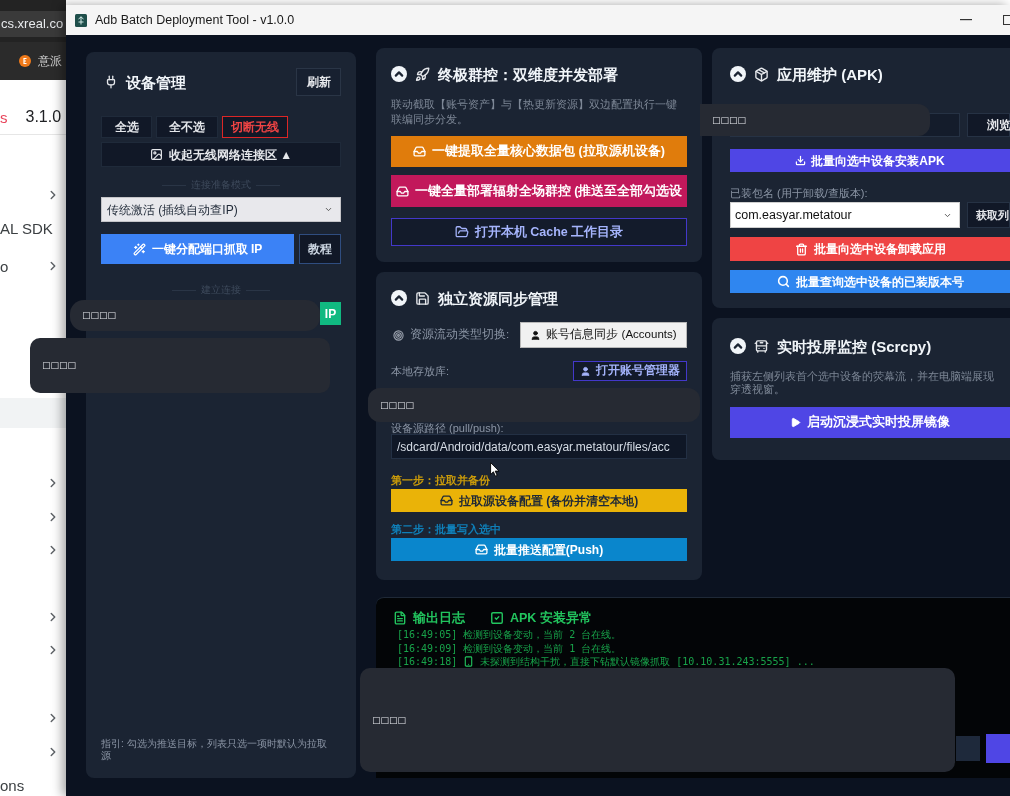  I want to click on maximize-icon, so click(1006, 20).